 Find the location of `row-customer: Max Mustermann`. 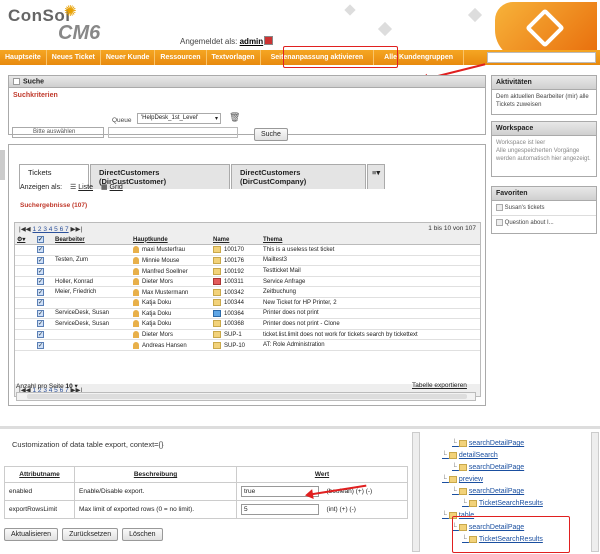

row-customer: Max Mustermann is located at coordinates (171, 292).